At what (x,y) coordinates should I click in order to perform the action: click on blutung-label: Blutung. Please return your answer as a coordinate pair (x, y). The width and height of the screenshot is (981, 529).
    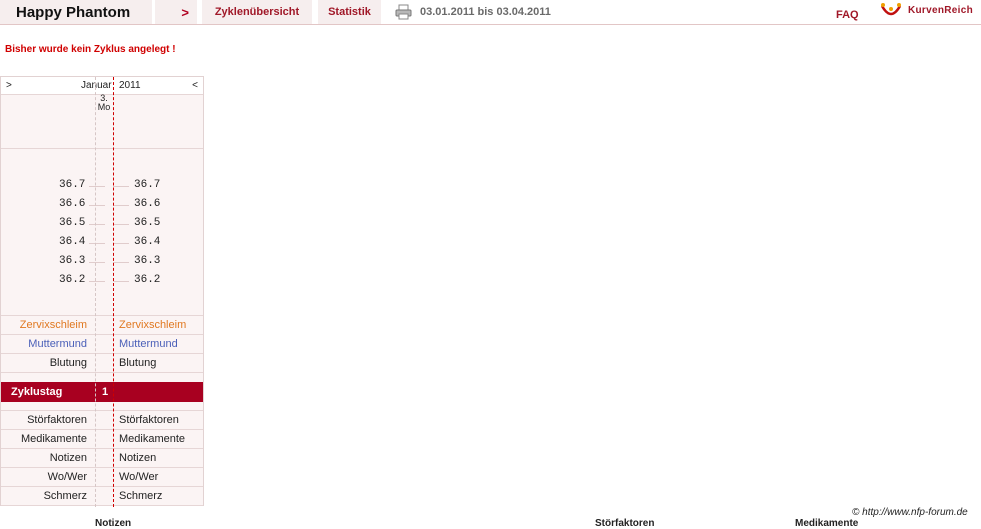
    Looking at the image, I should click on (68, 363).